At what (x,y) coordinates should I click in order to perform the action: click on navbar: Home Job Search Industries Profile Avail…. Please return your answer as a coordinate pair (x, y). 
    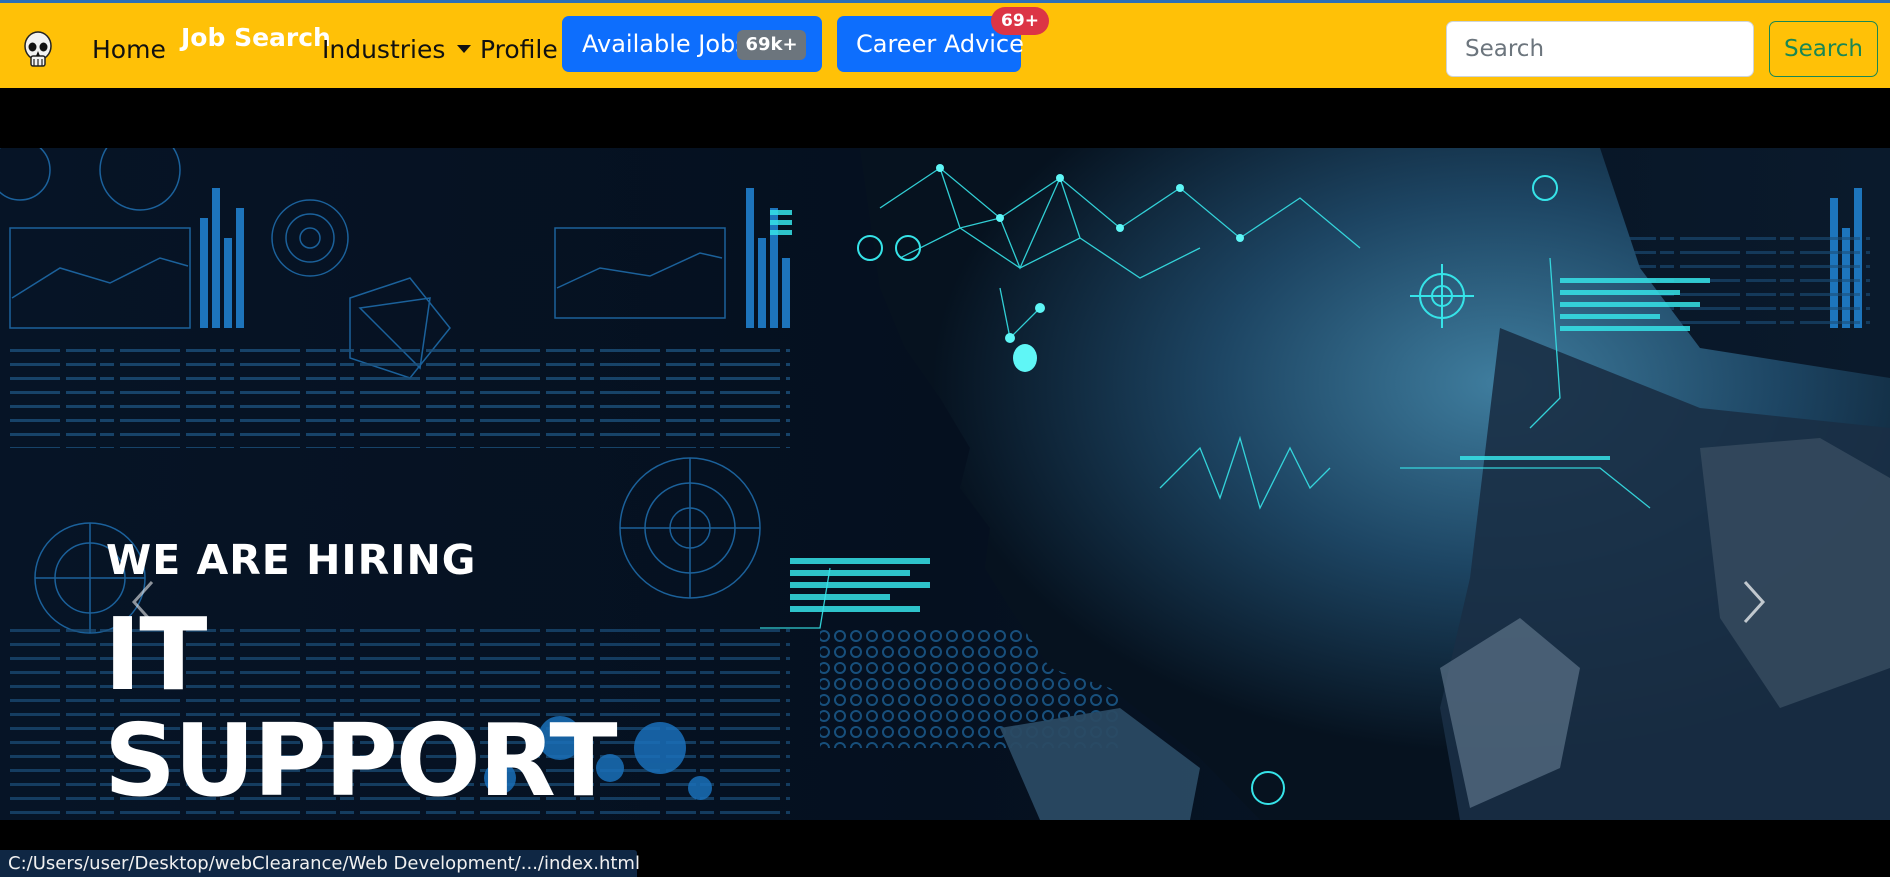
    Looking at the image, I should click on (945, 45).